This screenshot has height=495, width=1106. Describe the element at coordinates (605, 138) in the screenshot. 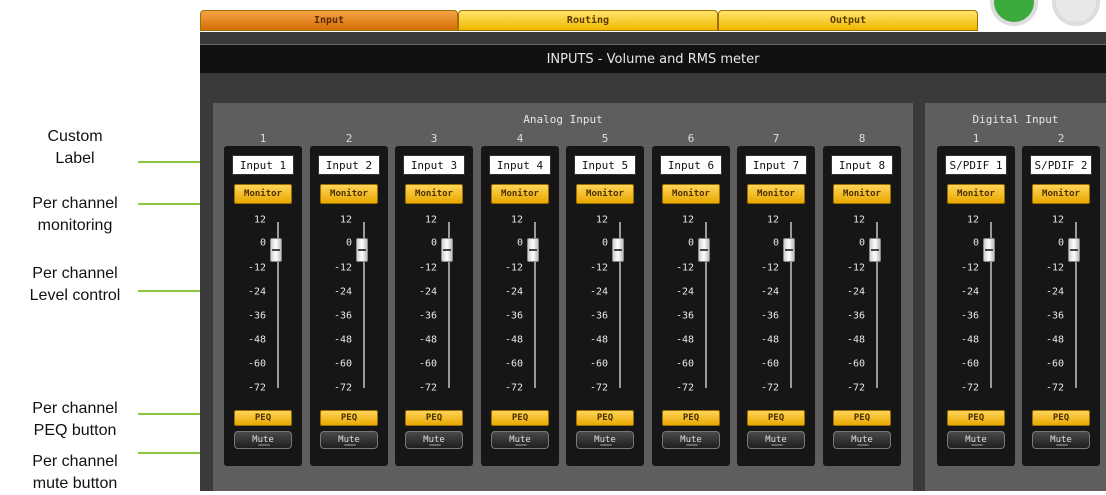

I see `channel-number: 5` at that location.